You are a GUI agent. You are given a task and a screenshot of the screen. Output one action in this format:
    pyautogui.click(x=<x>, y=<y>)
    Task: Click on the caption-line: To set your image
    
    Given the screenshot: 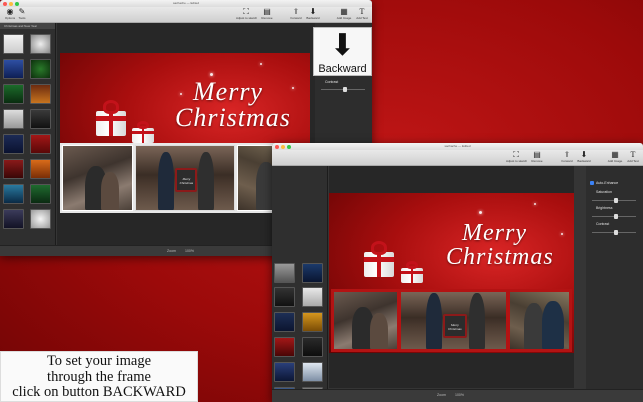 What is the action you would take?
    pyautogui.click(x=99, y=361)
    